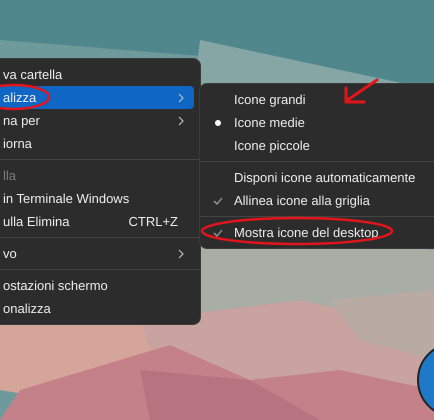 This screenshot has width=434, height=420. Describe the element at coordinates (97, 285) in the screenshot. I see `menu-item: ostazioni schermo` at that location.